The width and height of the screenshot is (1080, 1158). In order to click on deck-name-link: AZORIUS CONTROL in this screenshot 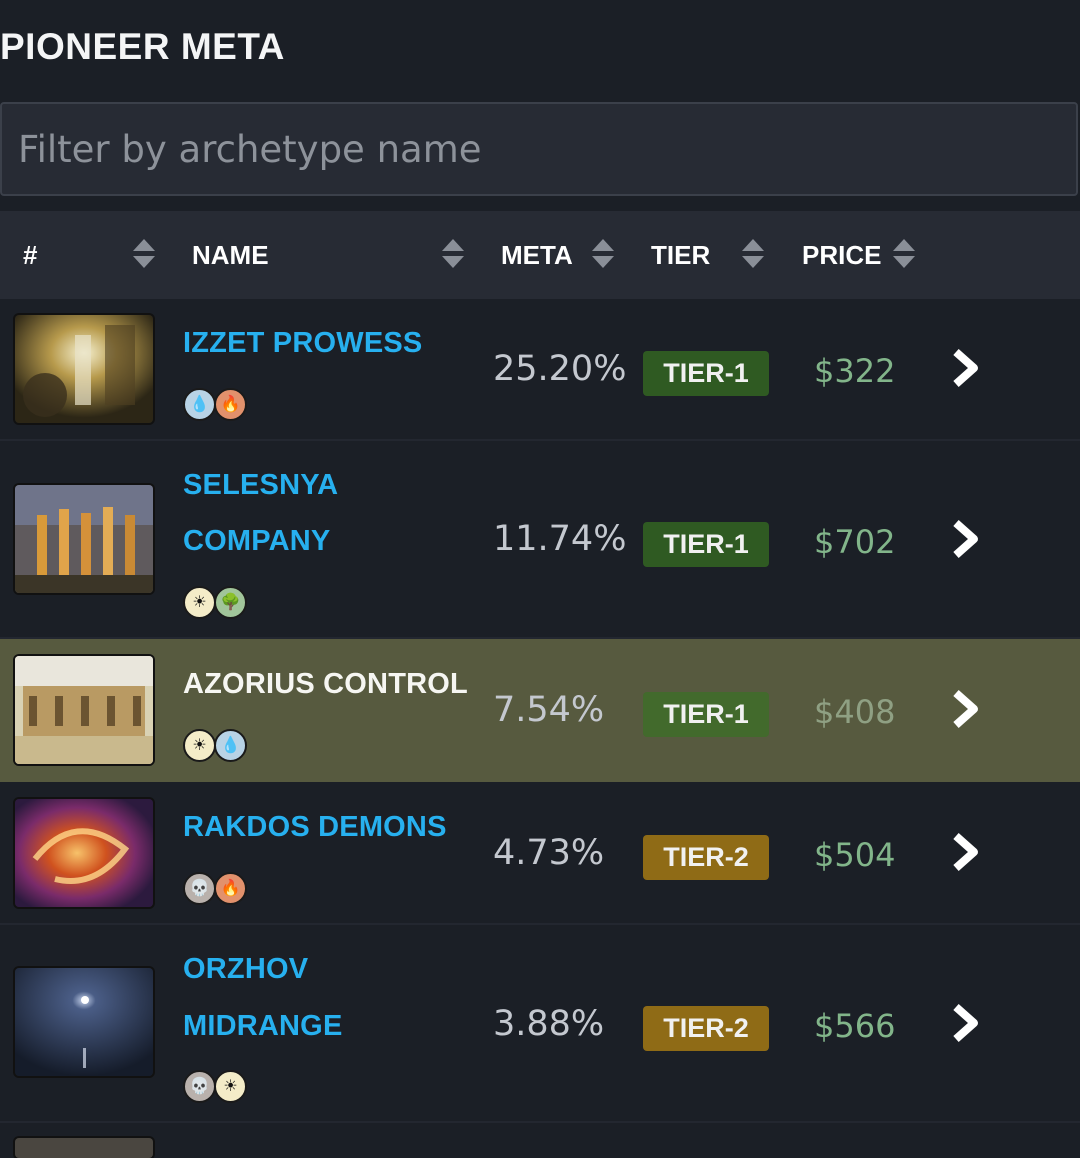, I will do `click(325, 684)`.